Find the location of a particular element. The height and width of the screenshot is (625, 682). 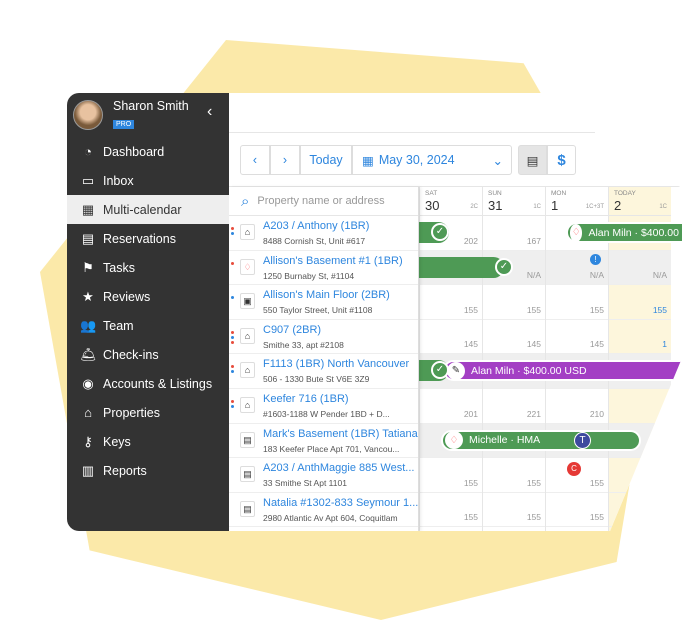

sidebar-item-accounts-listings: ◉ Accounts & Listings is located at coordinates (148, 383).